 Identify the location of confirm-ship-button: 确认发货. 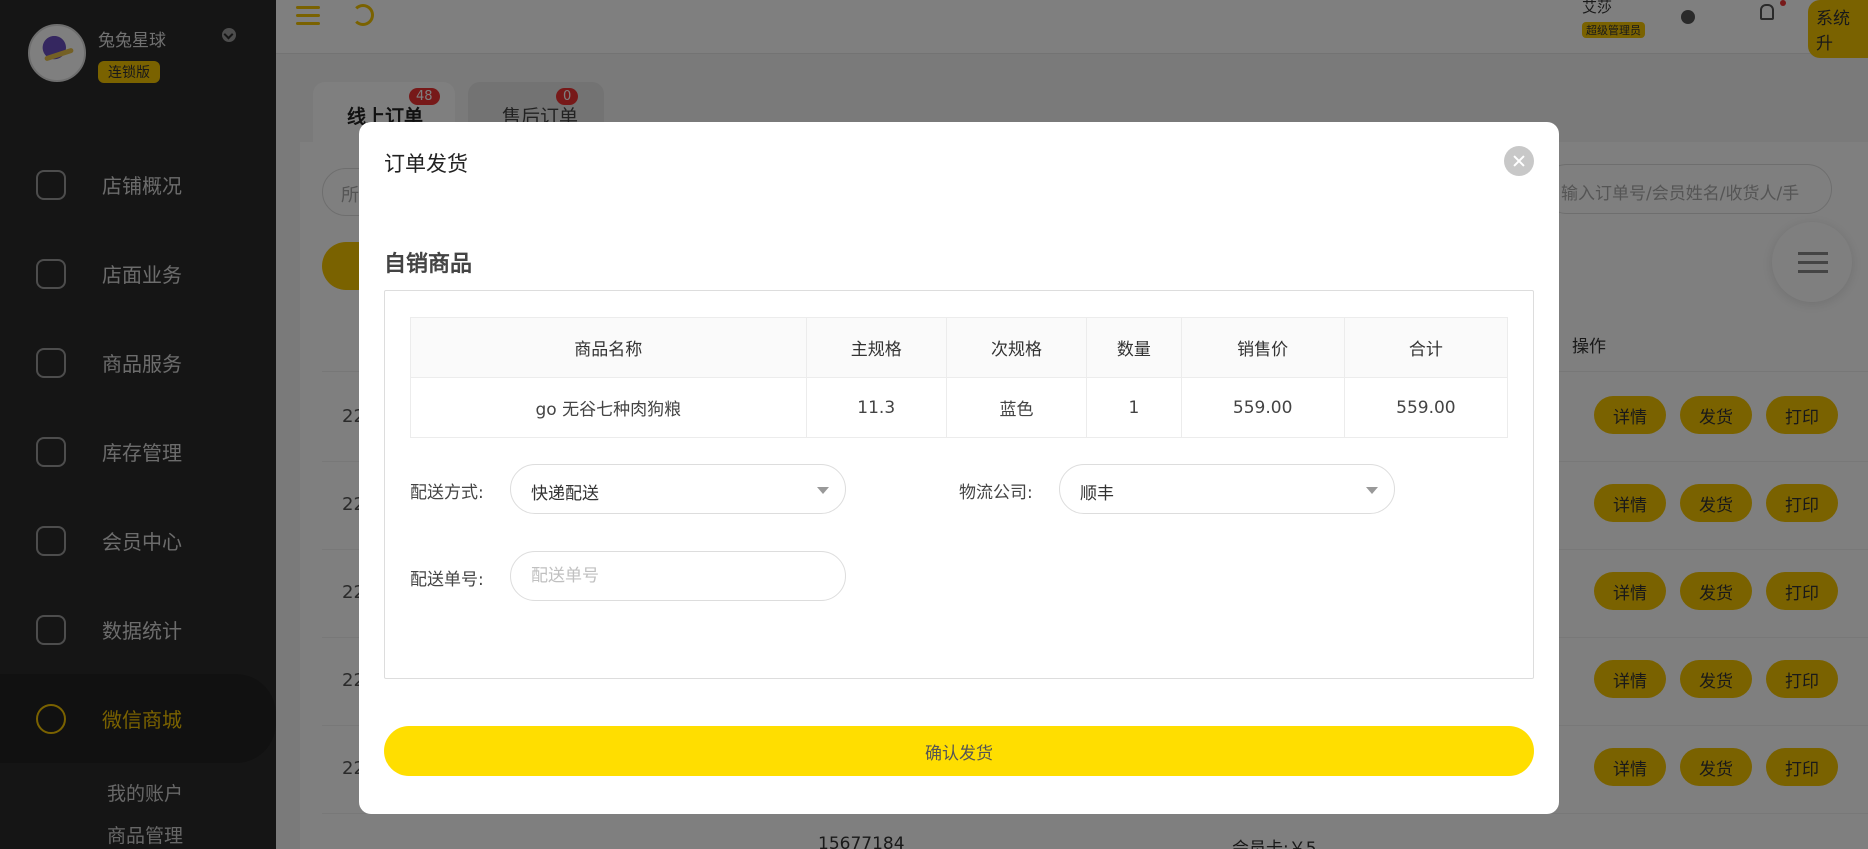
(959, 751).